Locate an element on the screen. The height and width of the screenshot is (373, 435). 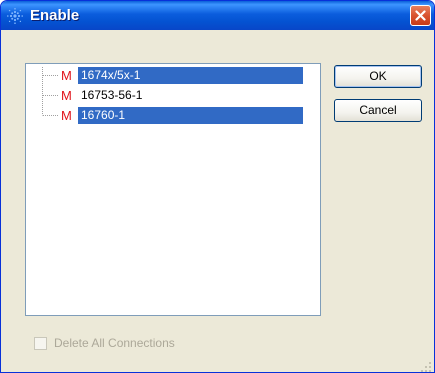
window-title: Enable is located at coordinates (55, 15).